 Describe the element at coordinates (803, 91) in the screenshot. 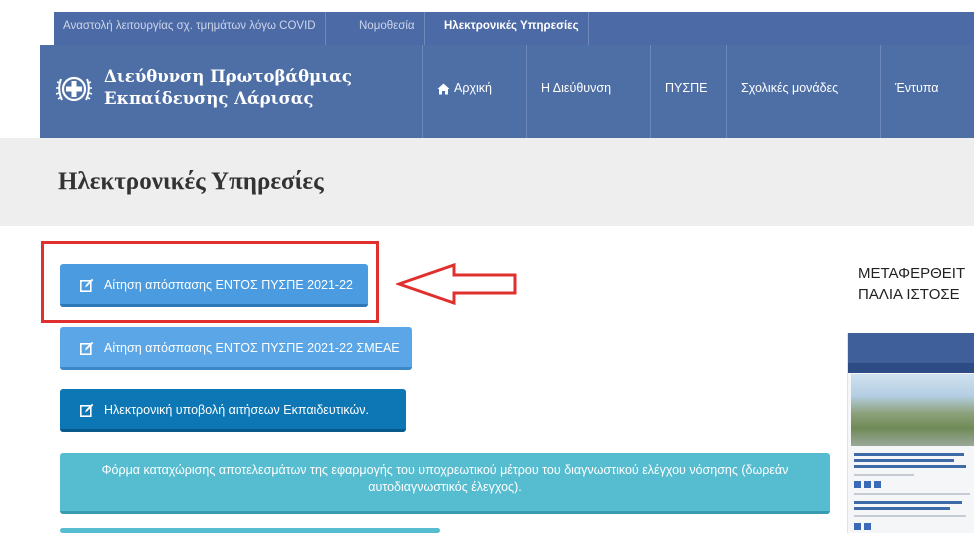

I see `nav-item-schools: Σχολικές μονάδες` at that location.